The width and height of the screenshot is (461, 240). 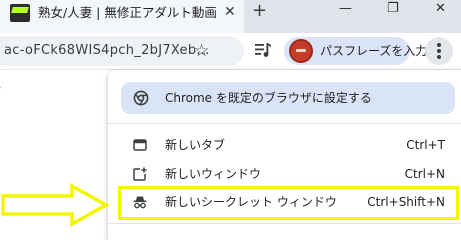 What do you see at coordinates (55, 205) in the screenshot?
I see `annotation-arrow-icon` at bounding box center [55, 205].